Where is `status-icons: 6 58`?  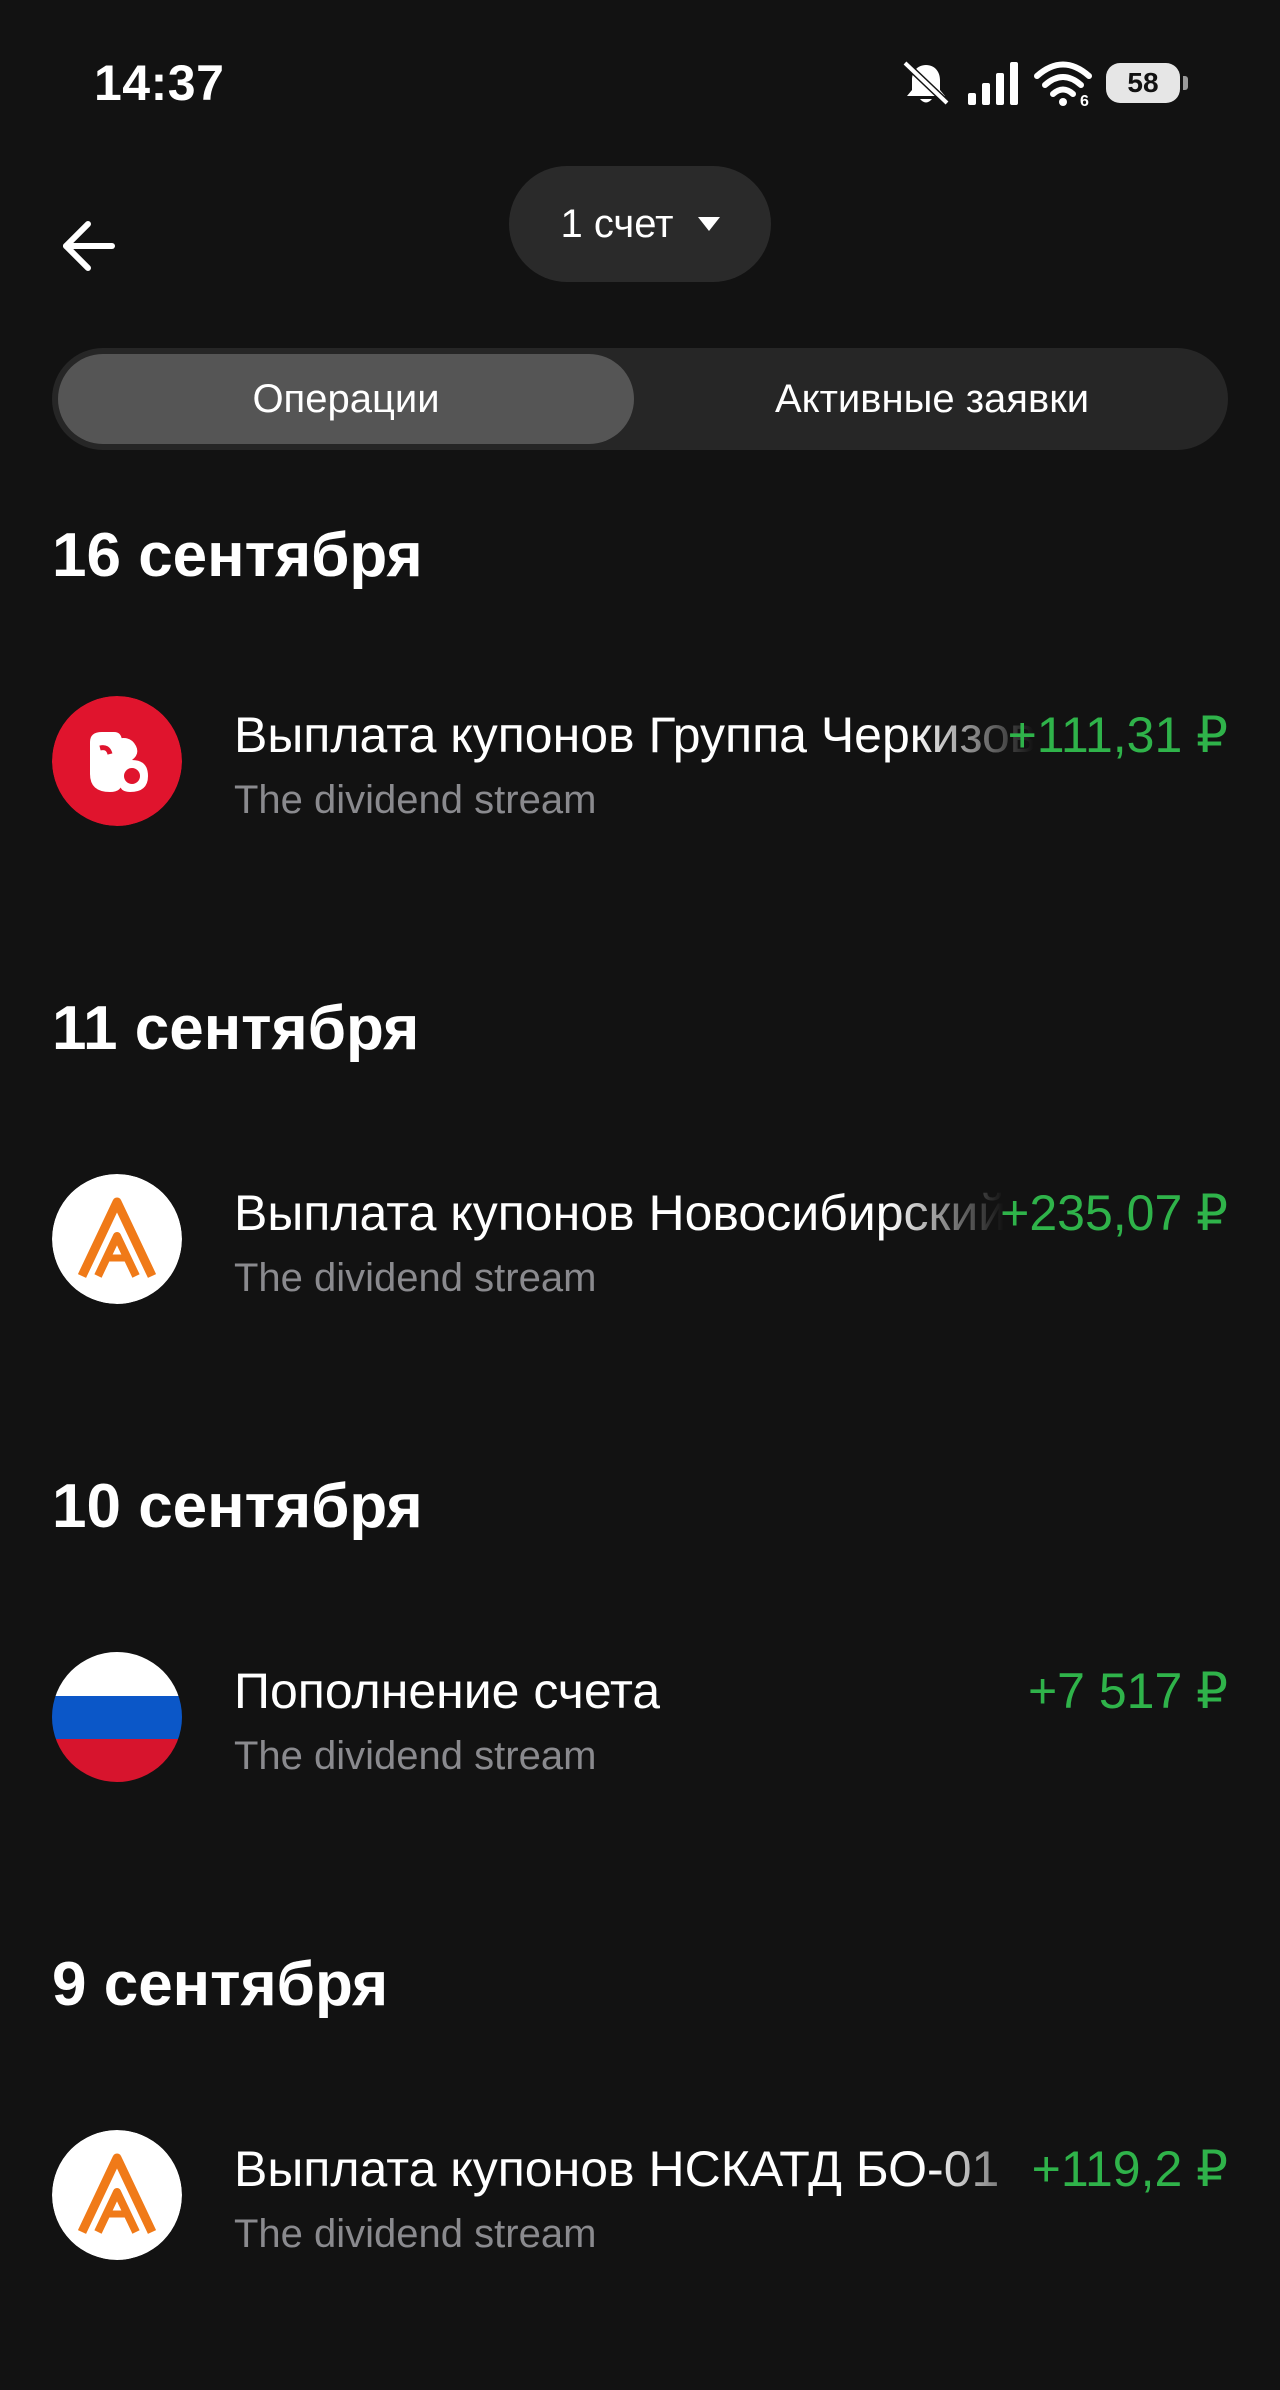 status-icons: 6 58 is located at coordinates (1044, 83).